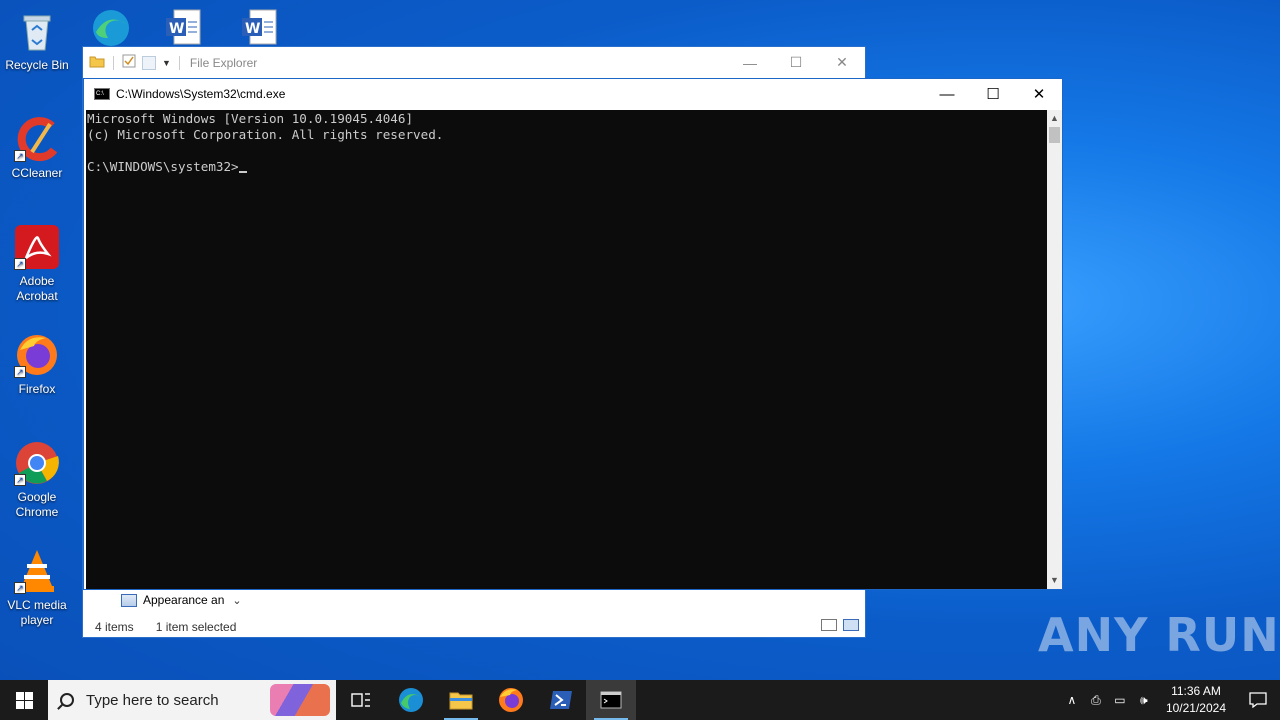  I want to click on item-count: 4 items, so click(114, 627).